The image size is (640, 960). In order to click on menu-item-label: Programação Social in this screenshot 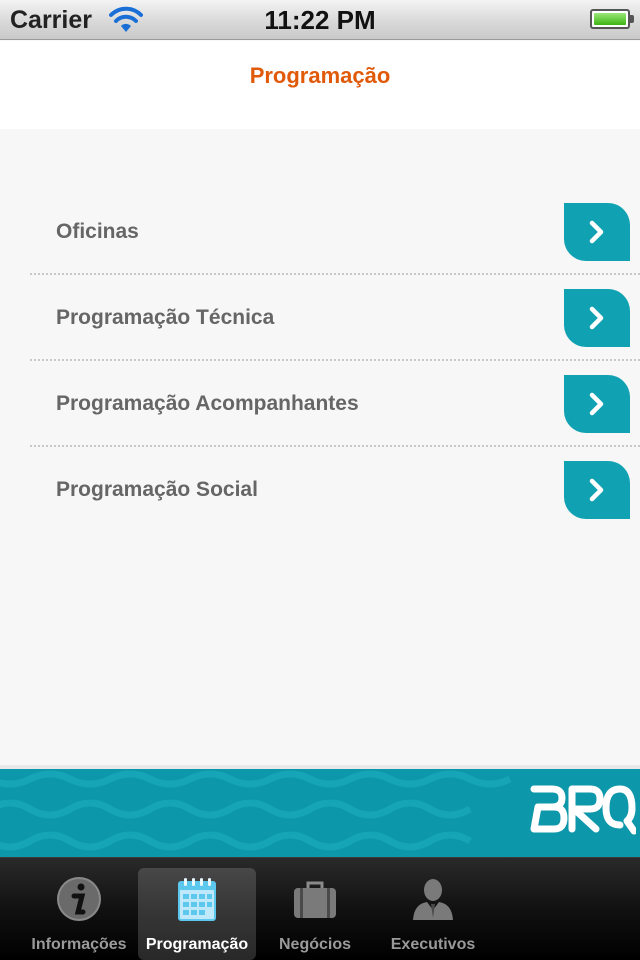, I will do `click(157, 489)`.